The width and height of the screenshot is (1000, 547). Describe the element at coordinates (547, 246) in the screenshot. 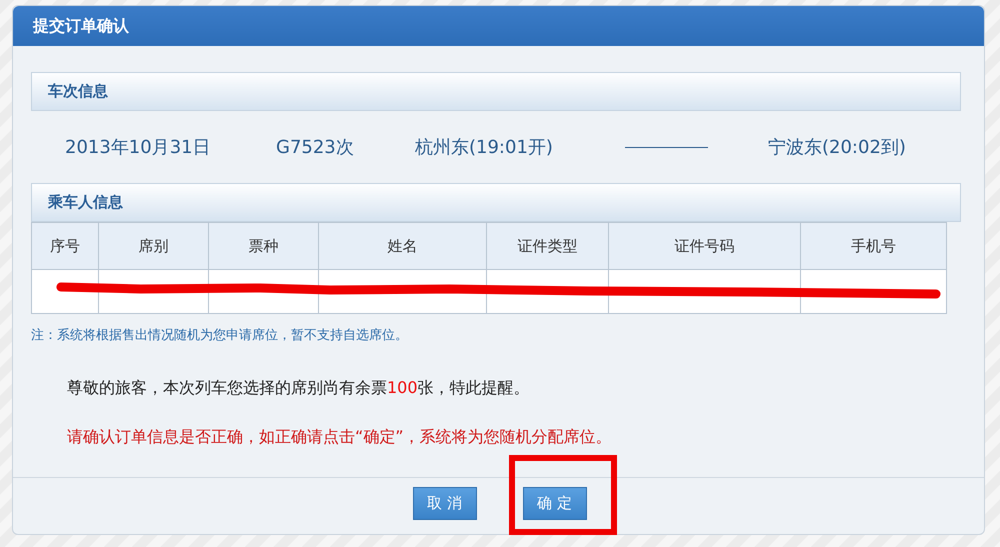

I see `column-header: 证件类型` at that location.